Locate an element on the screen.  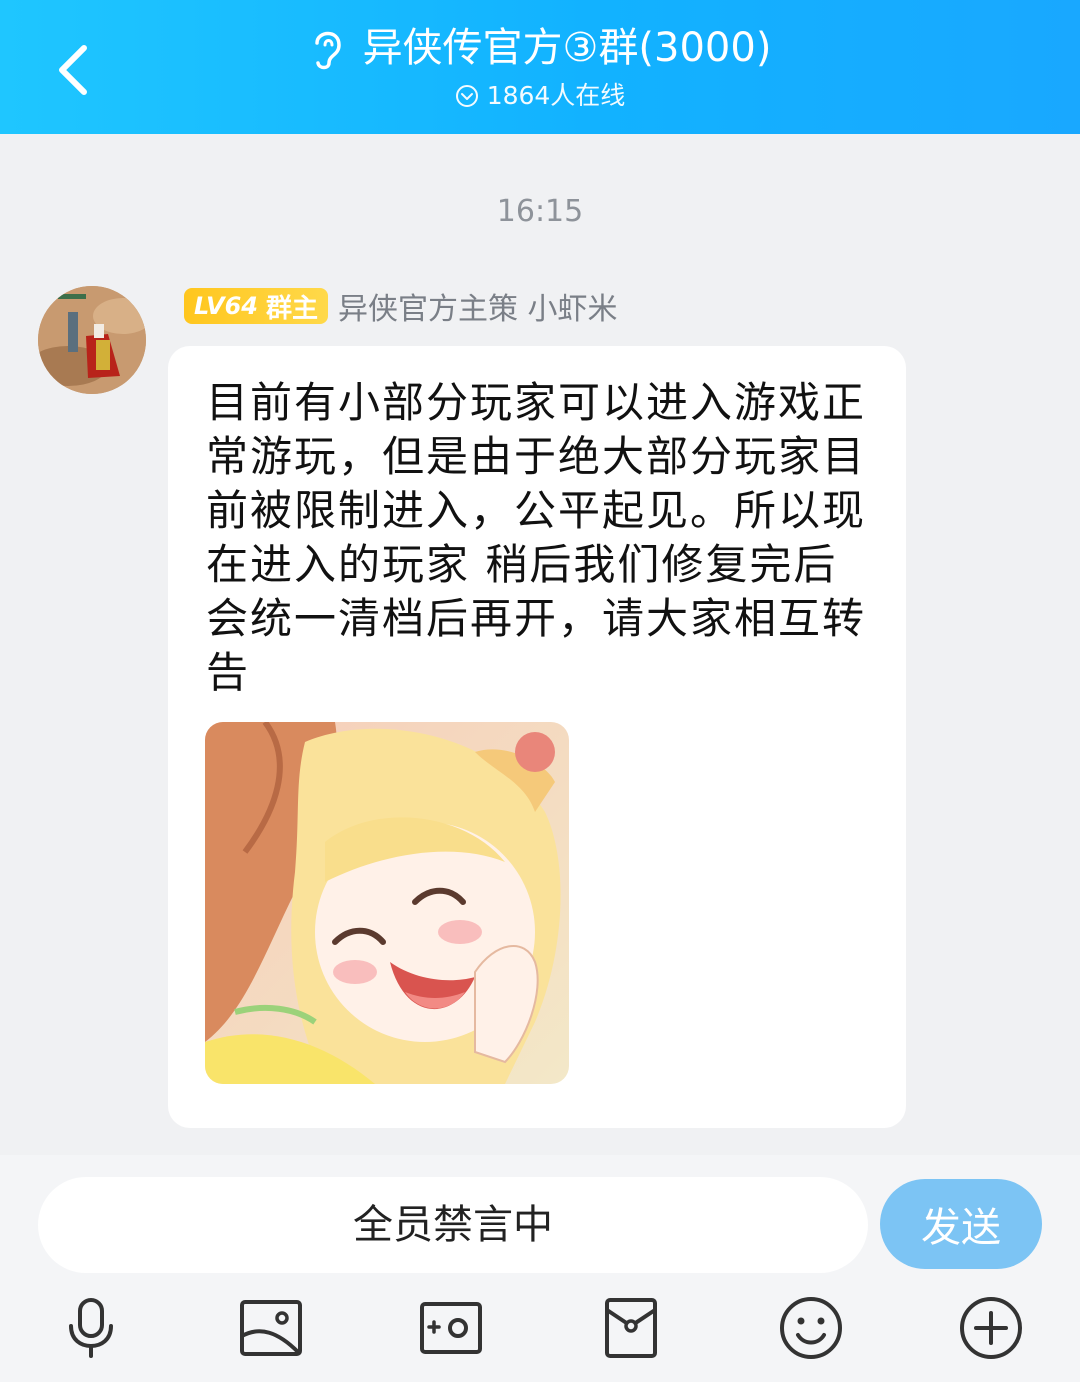
microphone-icon is located at coordinates (91, 1328).